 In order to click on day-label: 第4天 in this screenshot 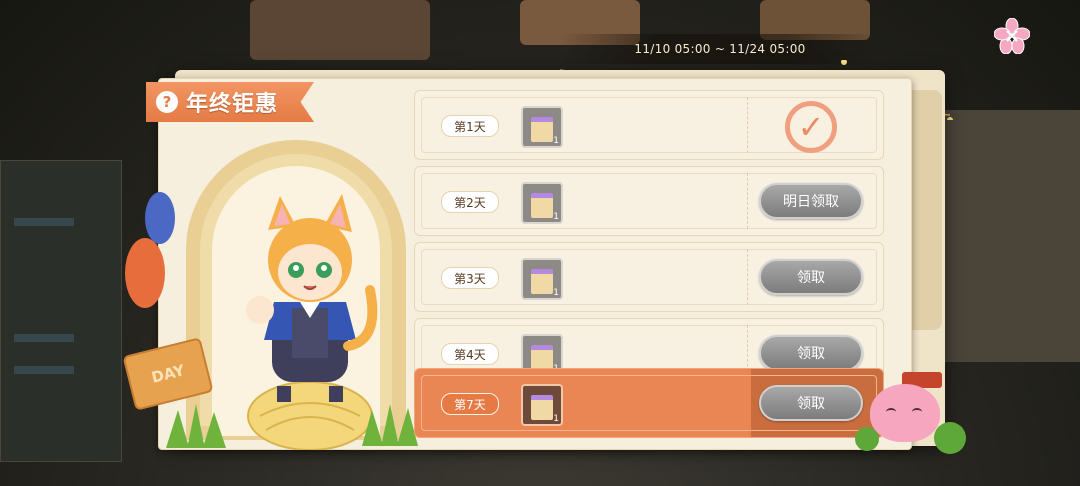, I will do `click(470, 354)`.